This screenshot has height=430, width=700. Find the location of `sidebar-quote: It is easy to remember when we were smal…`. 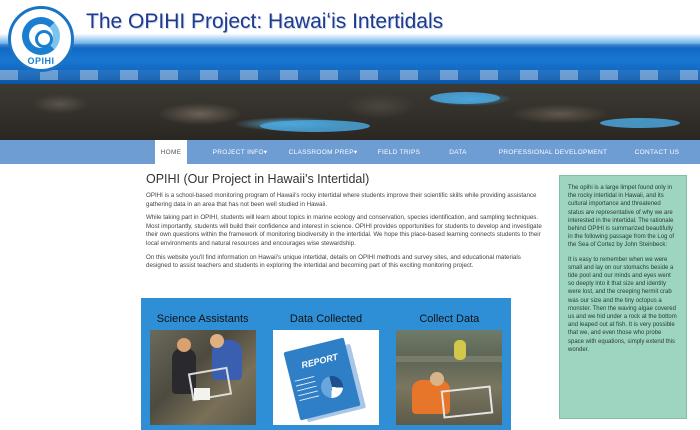

sidebar-quote: It is easy to remember when we were smal… is located at coordinates (622, 304).